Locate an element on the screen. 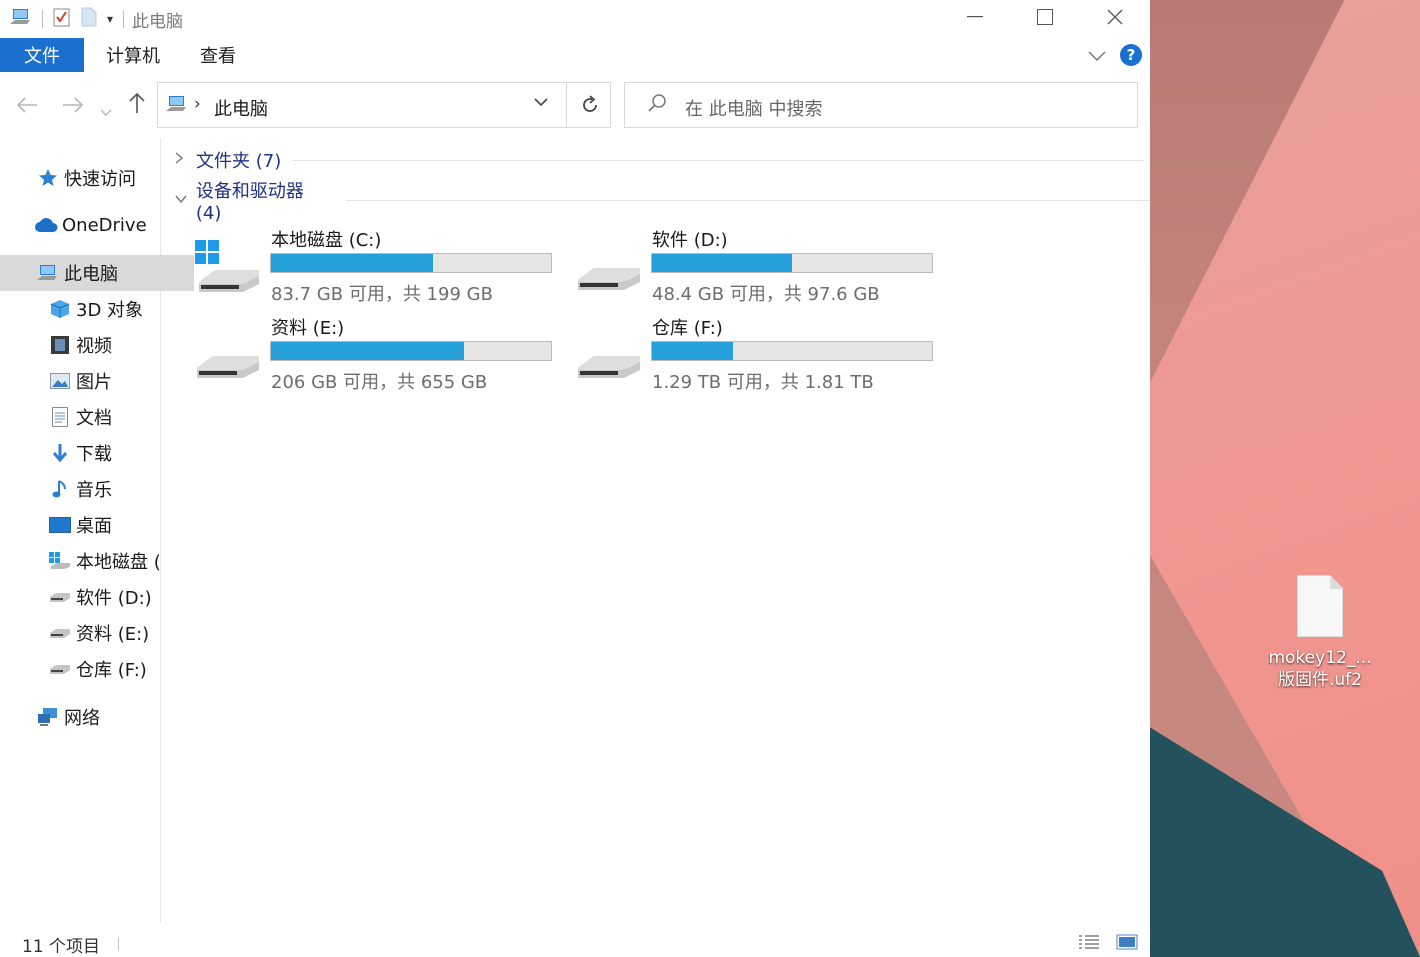  minimize-button is located at coordinates (975, 17).